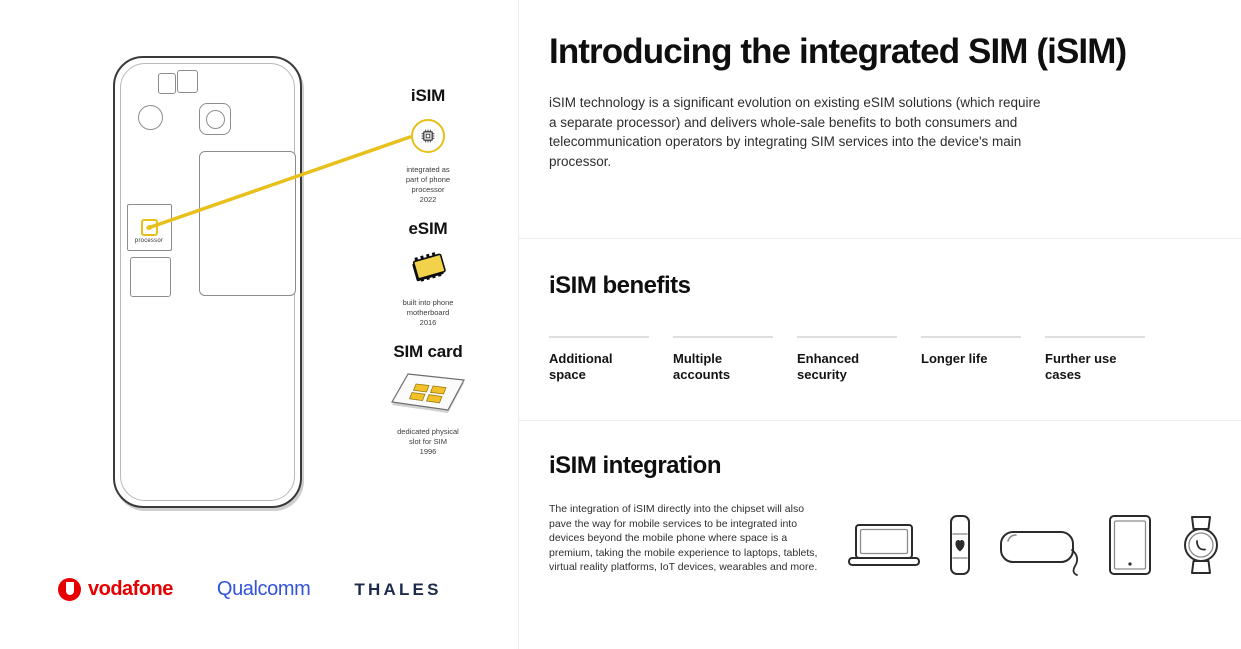 The width and height of the screenshot is (1241, 649). What do you see at coordinates (187, 81) in the screenshot?
I see `phone-component-top-right` at bounding box center [187, 81].